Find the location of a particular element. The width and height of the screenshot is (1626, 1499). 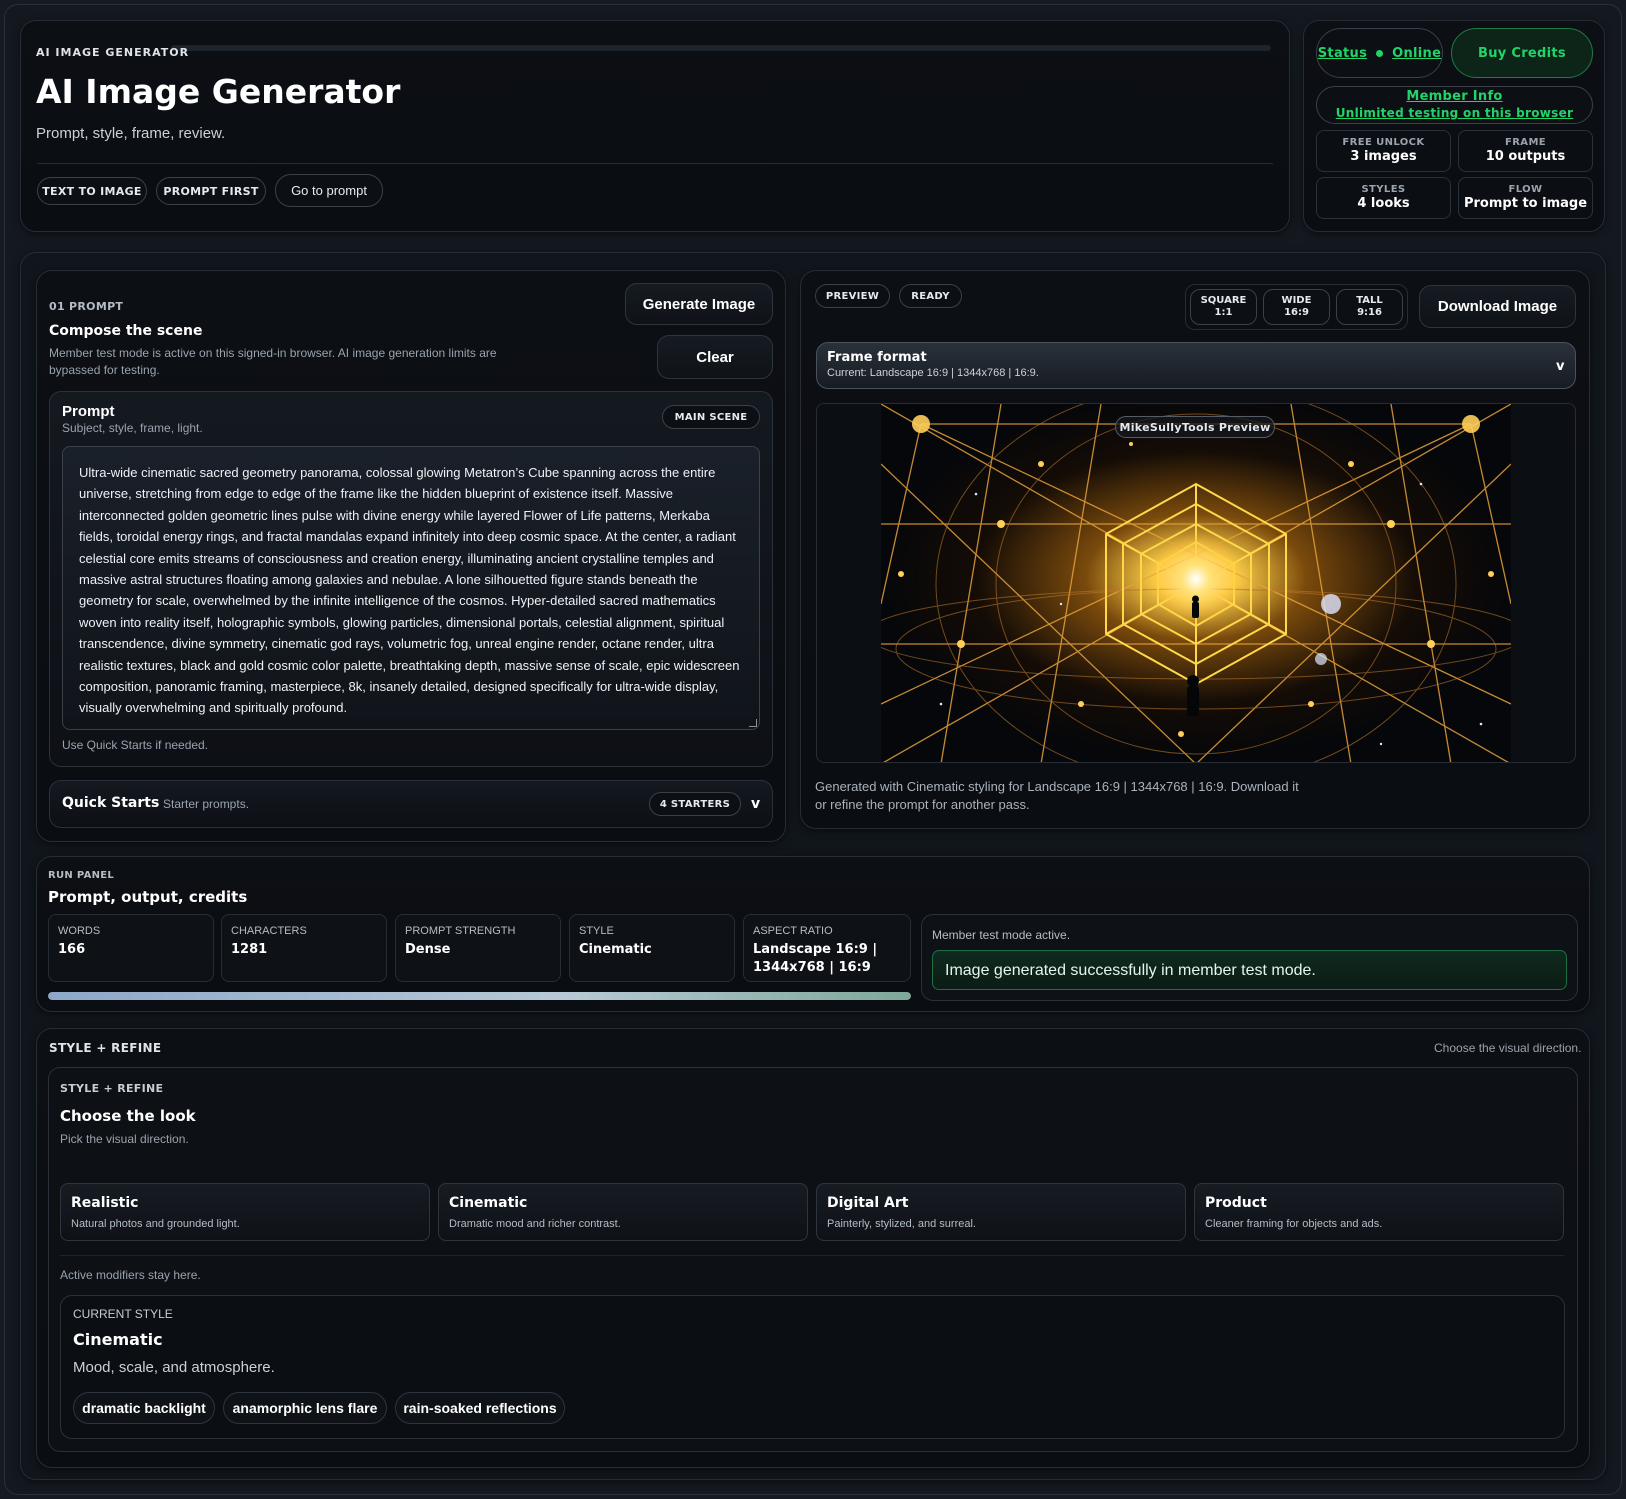

quick-starts-chevron-icon: v is located at coordinates (755, 804).